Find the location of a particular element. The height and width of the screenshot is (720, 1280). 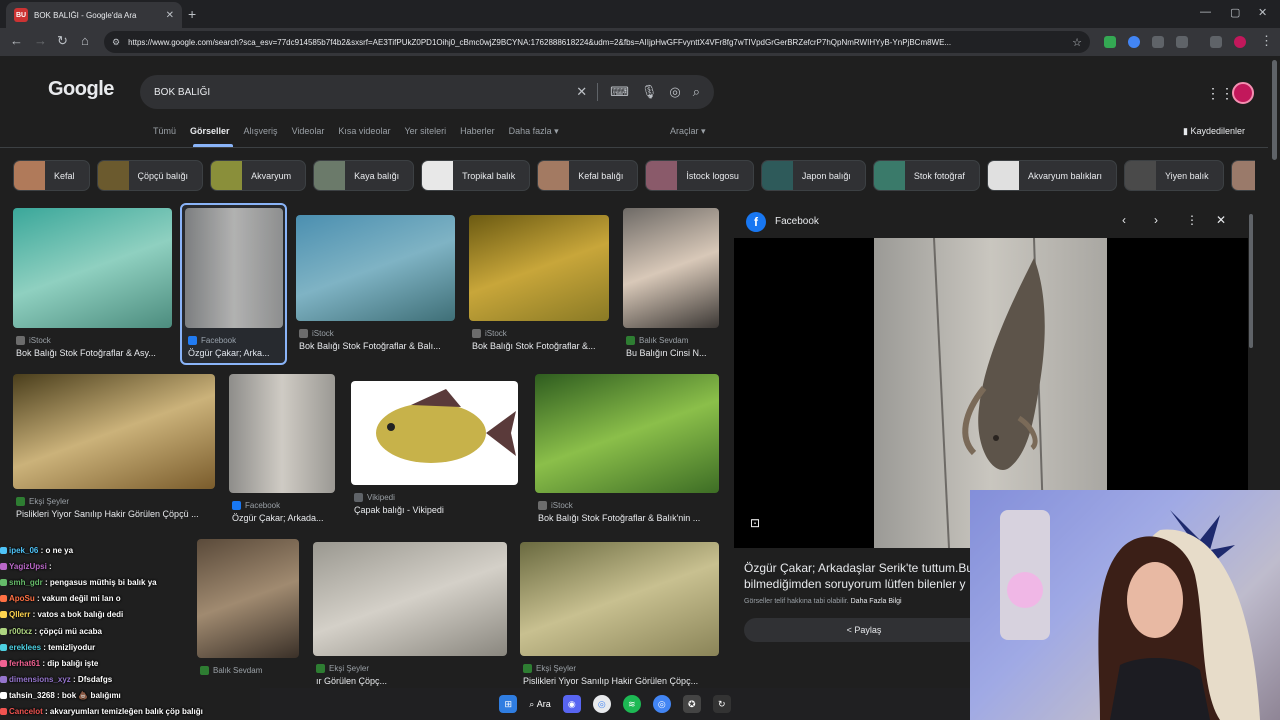

spotify-icon: ≋ is located at coordinates (631, 704).